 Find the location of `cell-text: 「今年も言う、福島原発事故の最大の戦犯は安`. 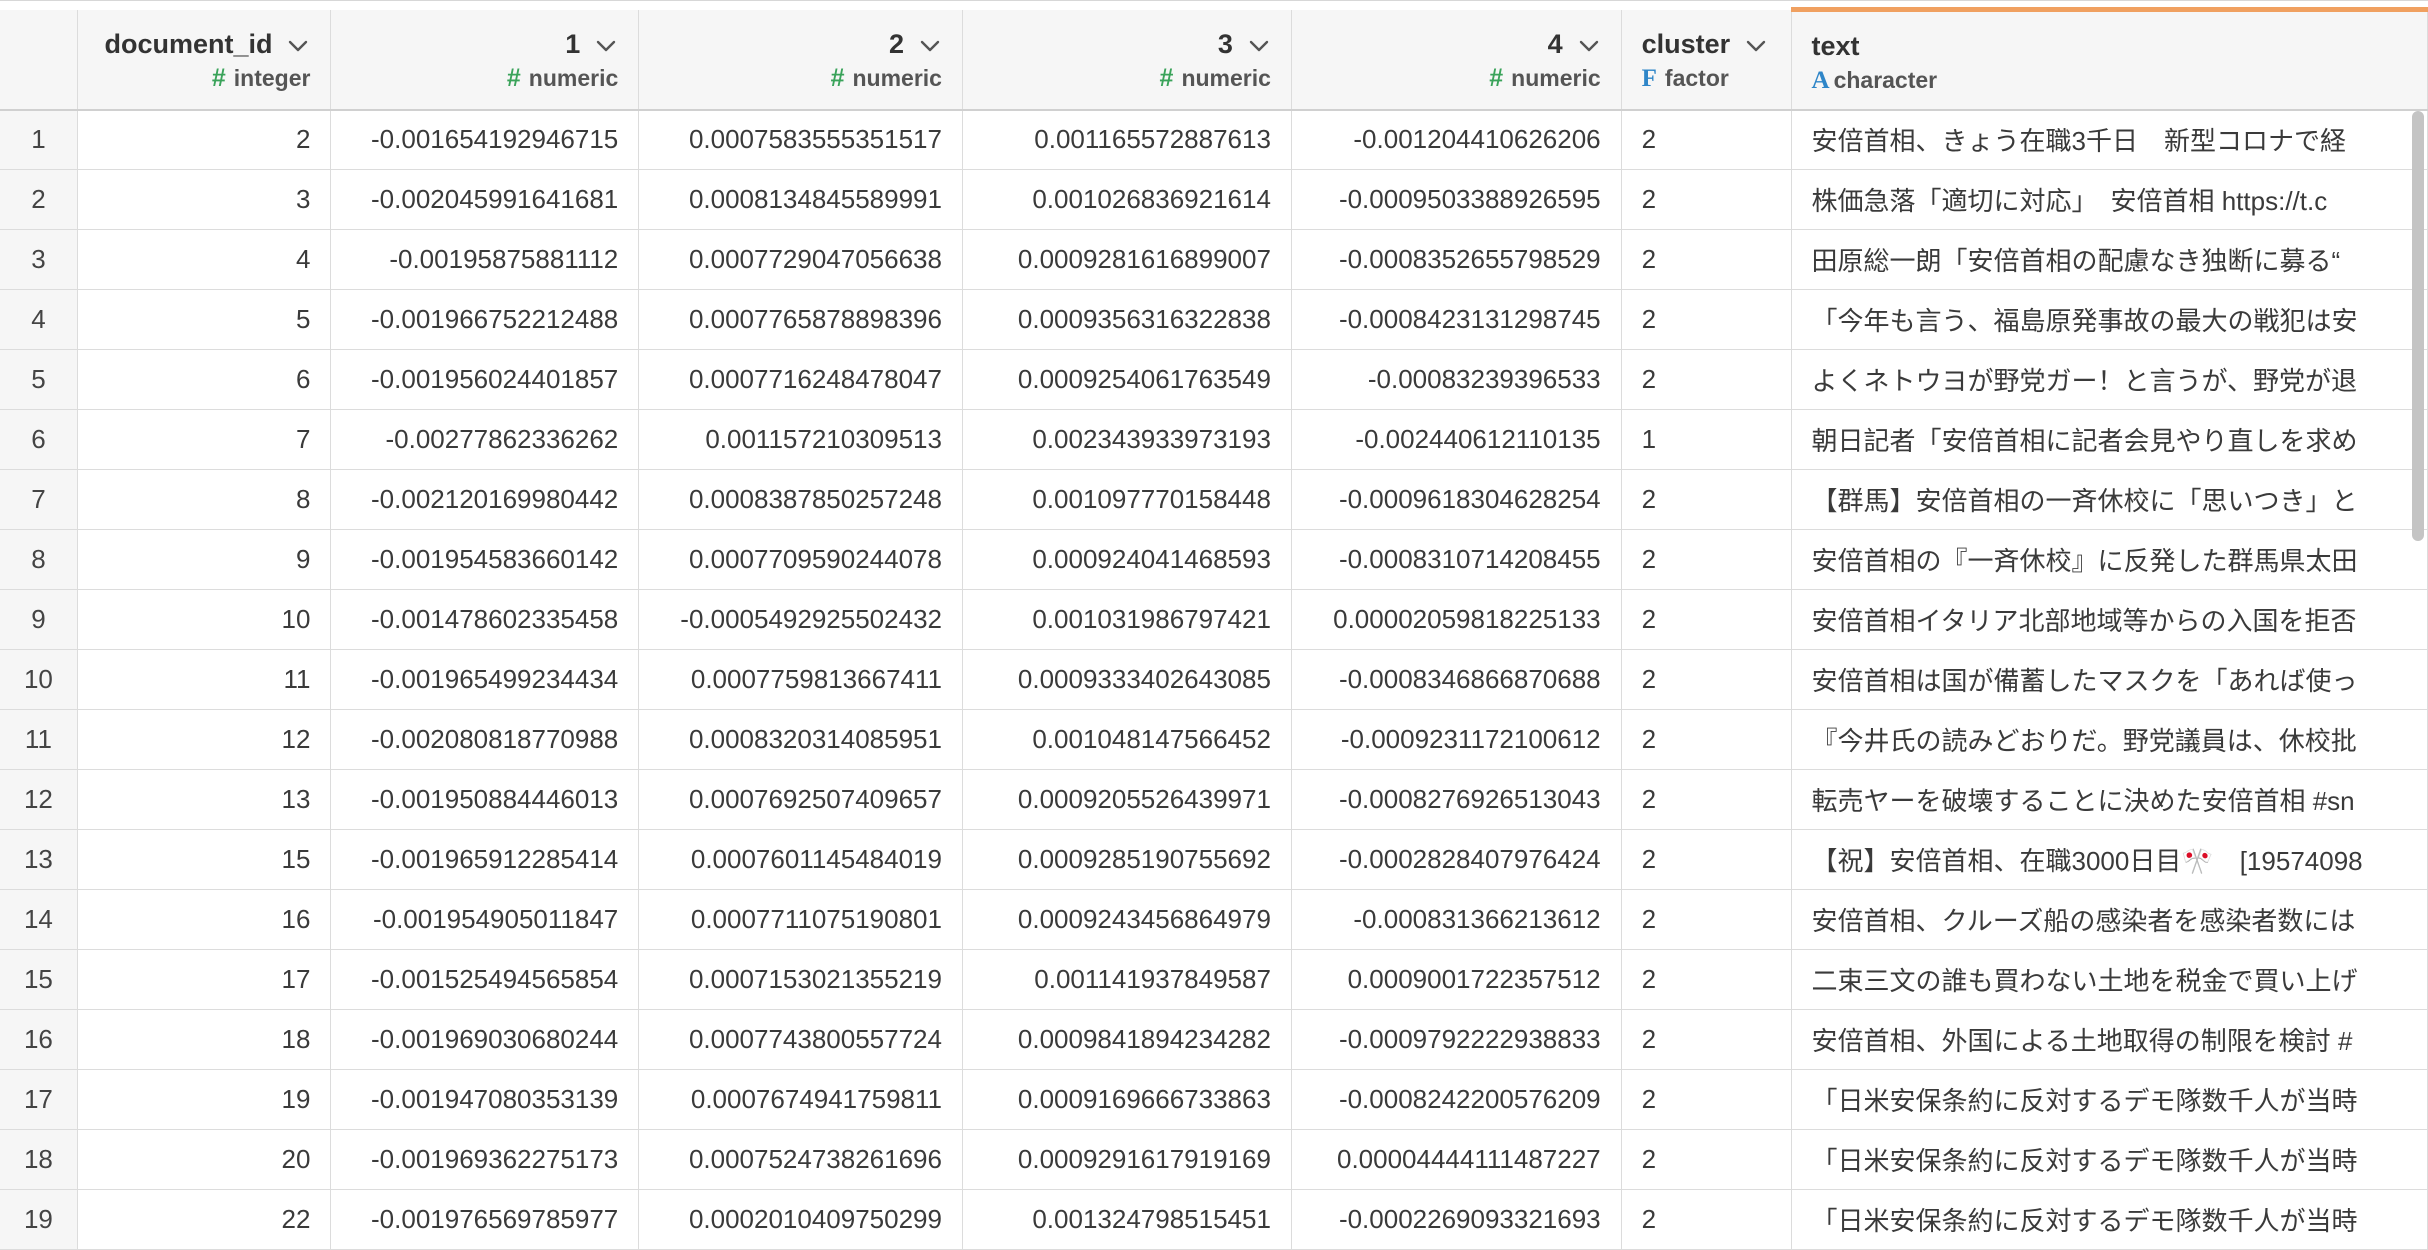

cell-text: 「今年も言う、福島原発事故の最大の戦犯は安 is located at coordinates (2109, 319).